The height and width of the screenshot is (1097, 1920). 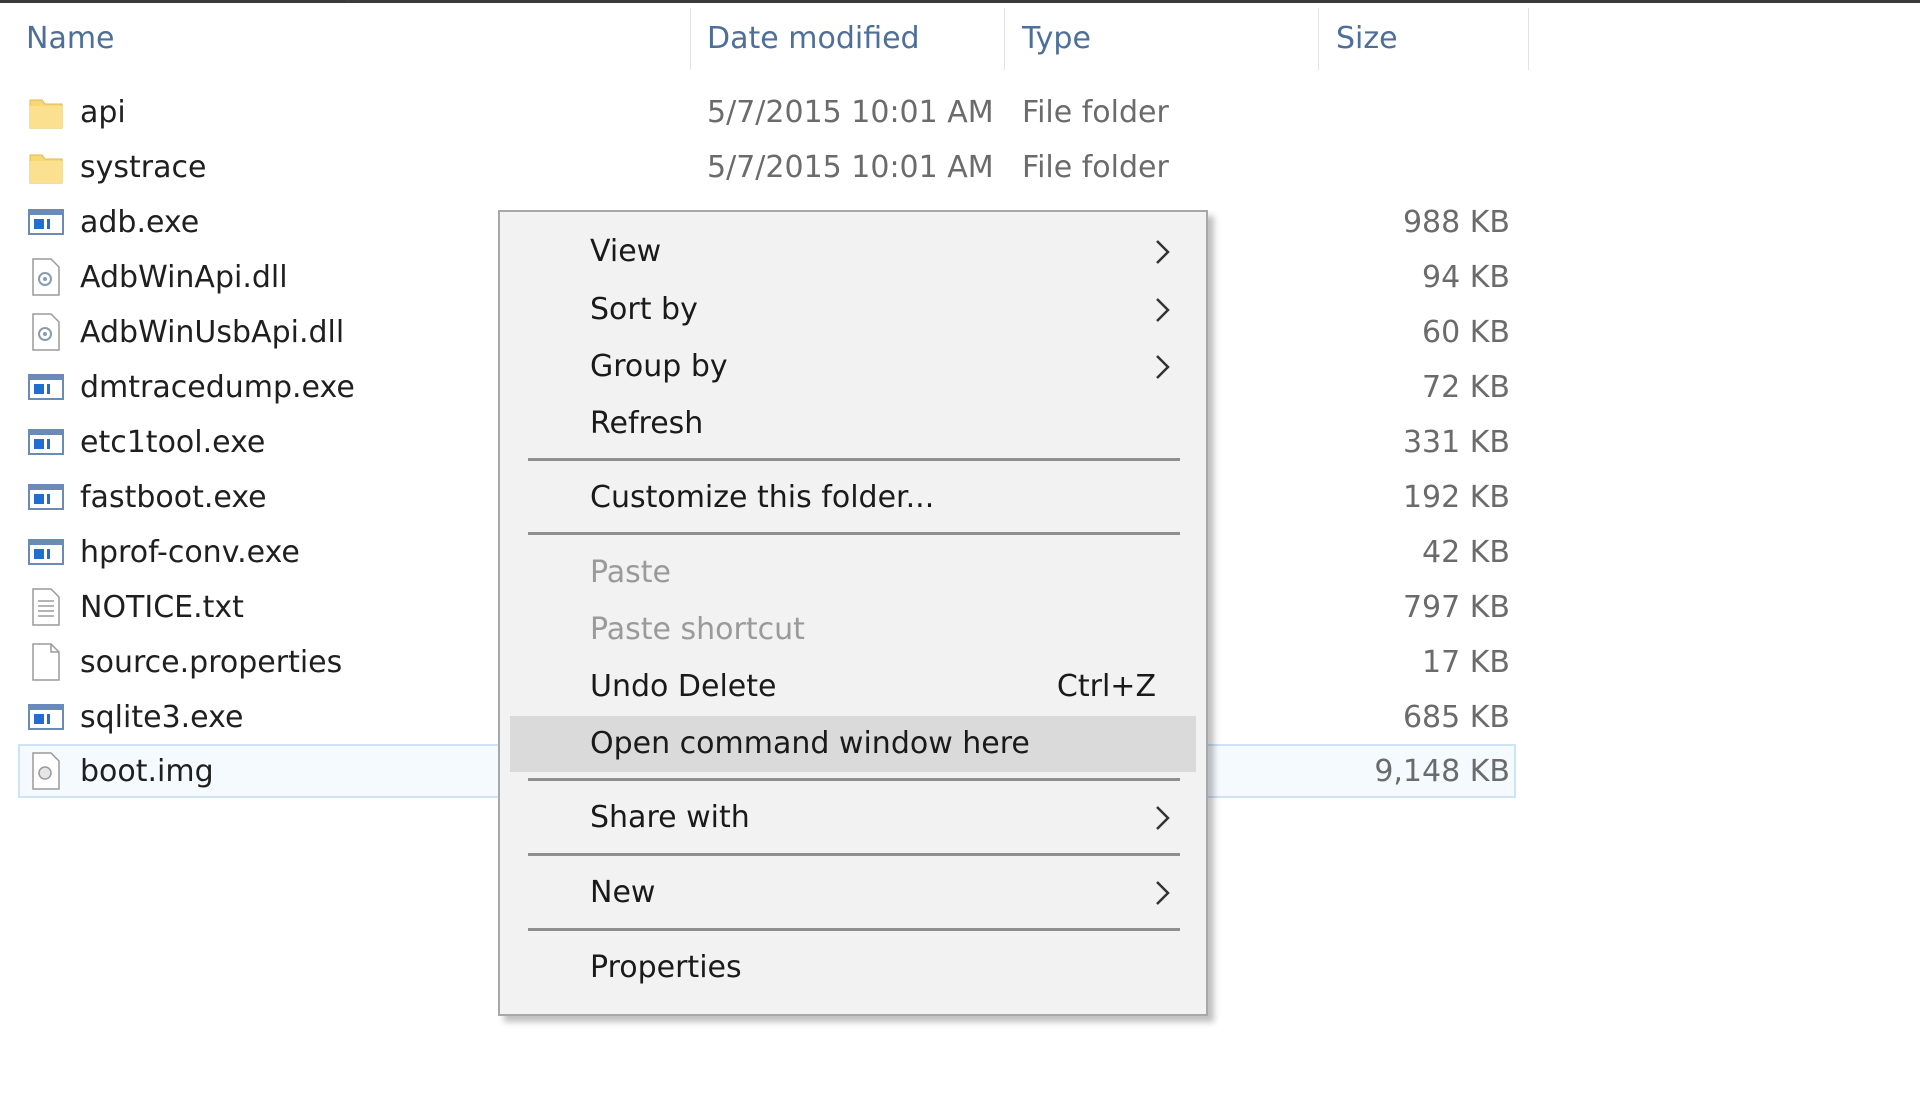 I want to click on file-name: AdbWinUsbApi.dll, so click(x=212, y=332).